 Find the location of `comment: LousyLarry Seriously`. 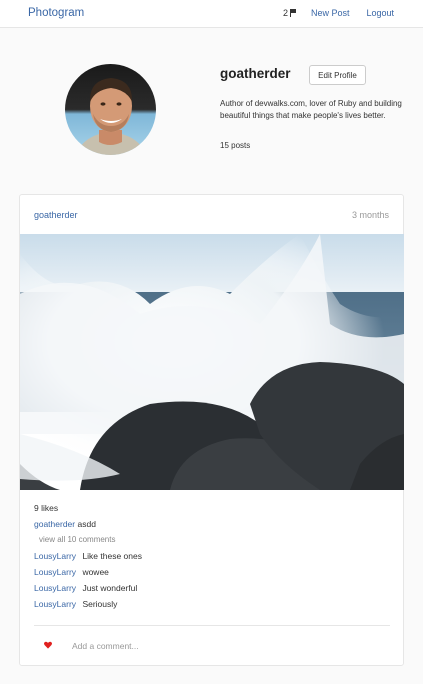

comment: LousyLarry Seriously is located at coordinates (75, 604).